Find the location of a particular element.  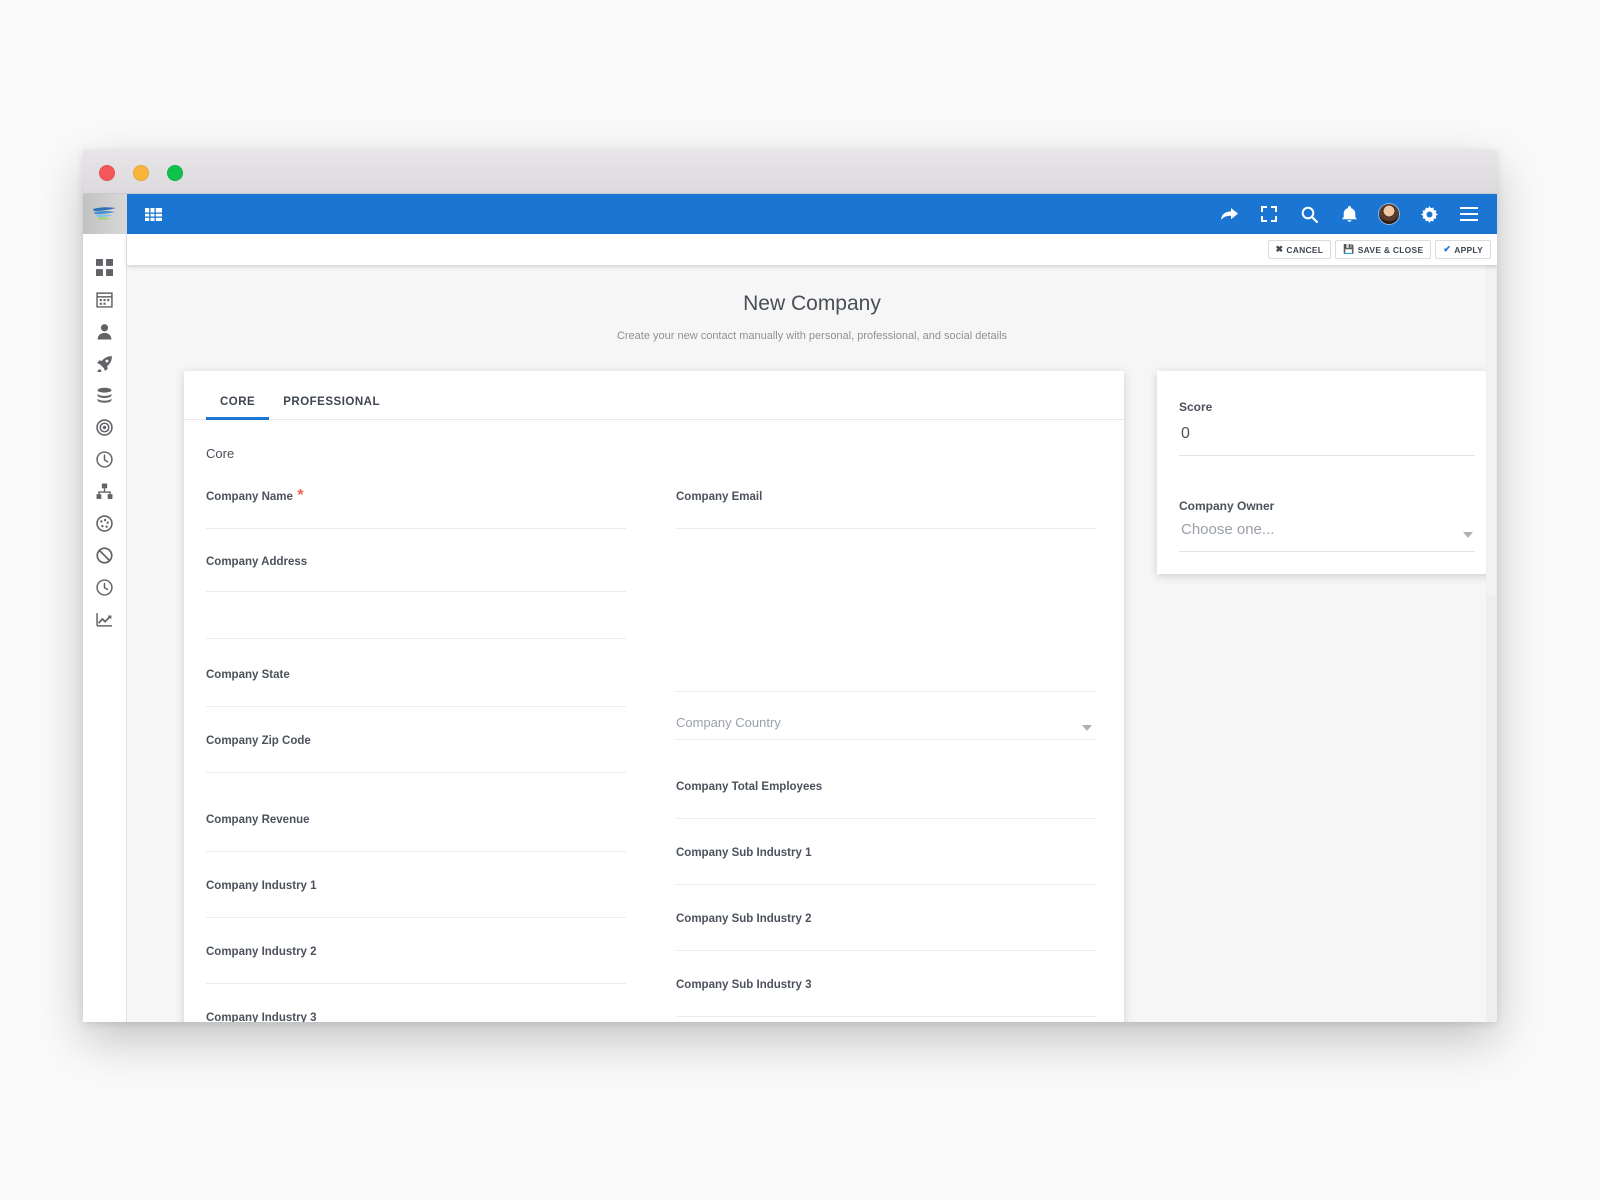

left-sidebar is located at coordinates (105, 608).